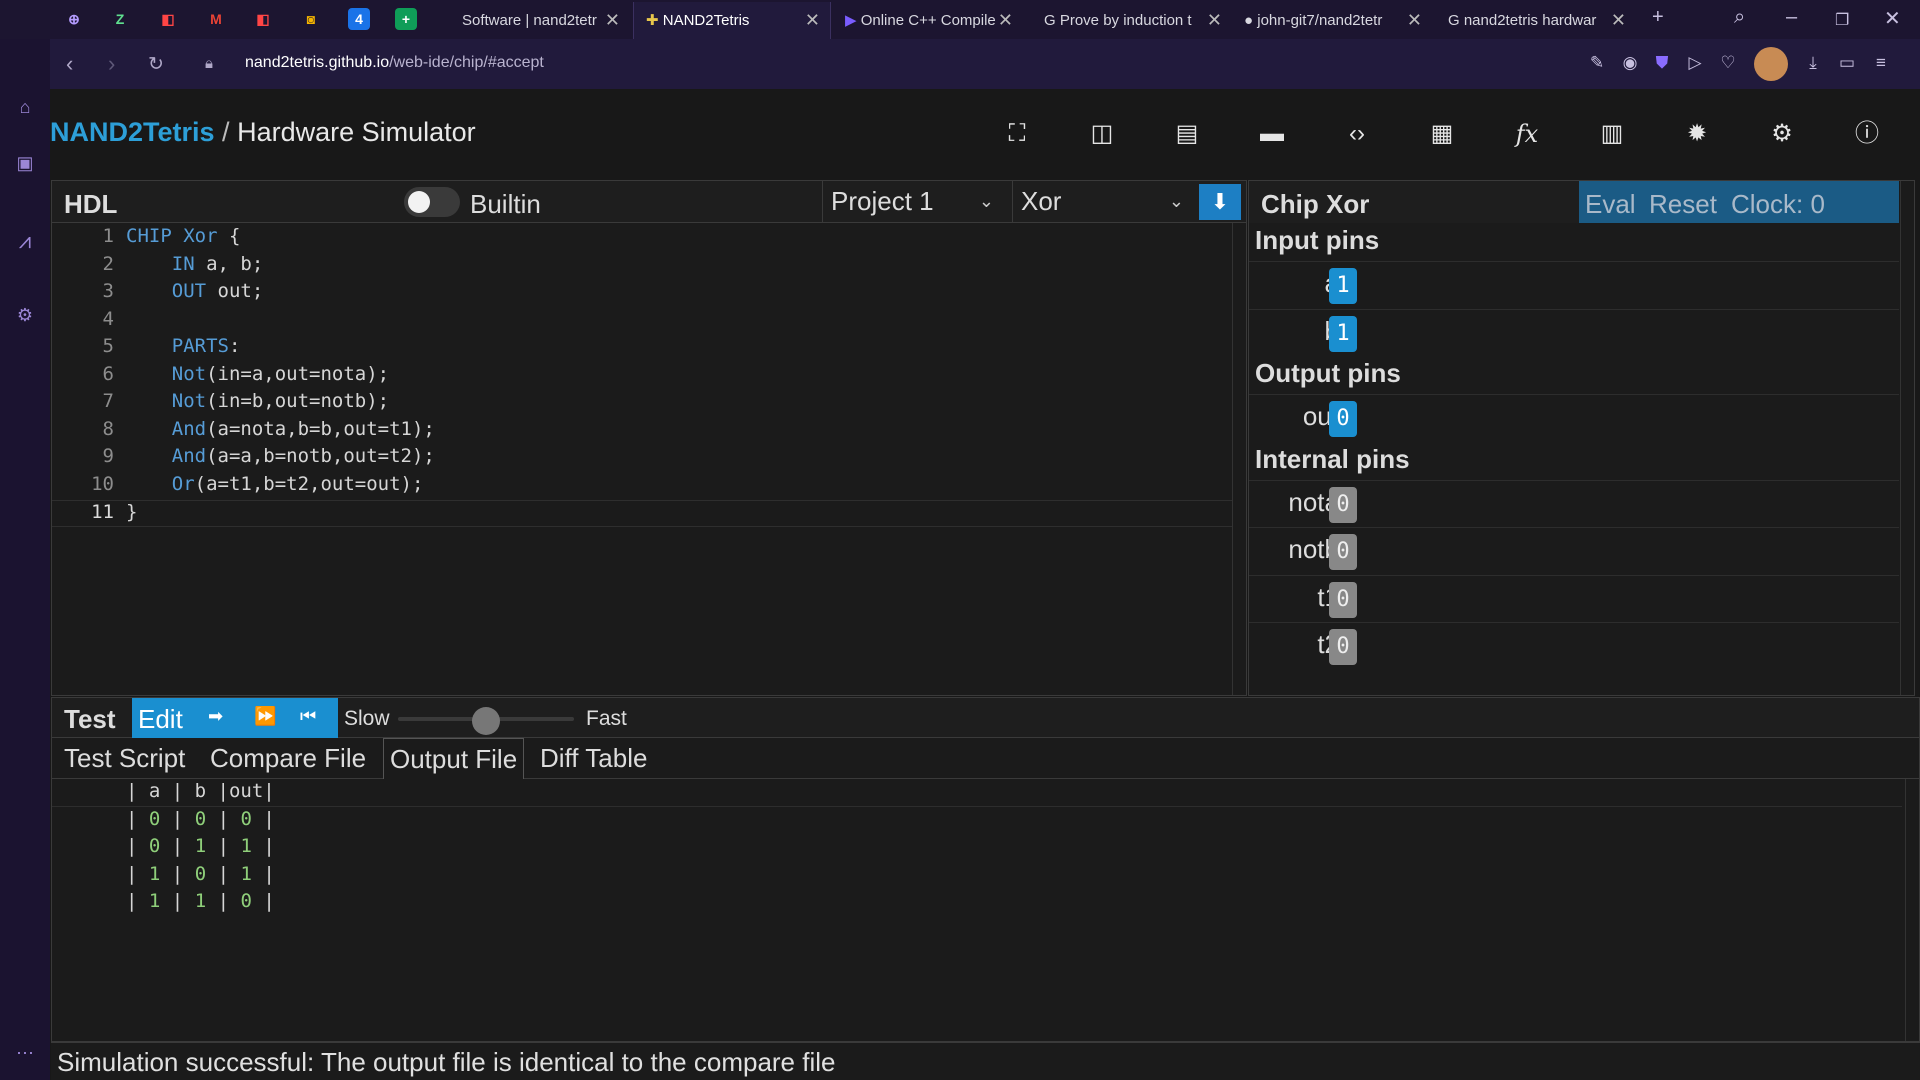  I want to click on assembler-list-icon: ▤, so click(1187, 134).